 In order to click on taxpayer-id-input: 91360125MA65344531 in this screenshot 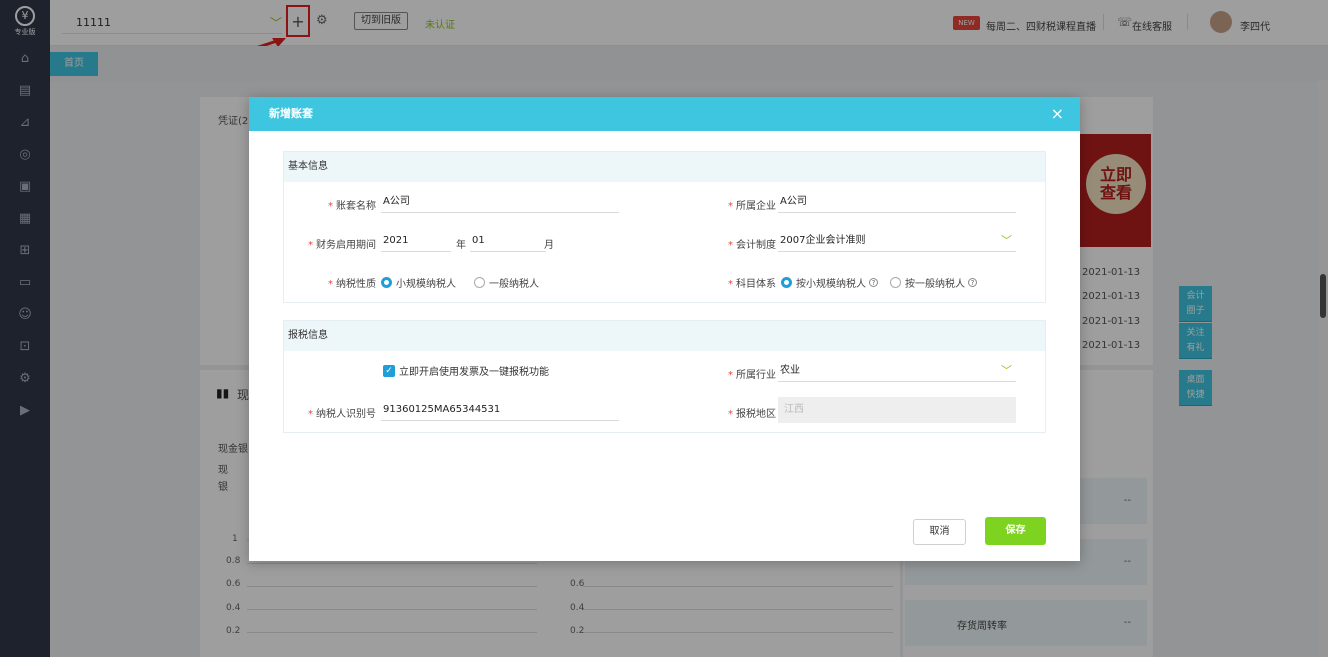, I will do `click(500, 410)`.